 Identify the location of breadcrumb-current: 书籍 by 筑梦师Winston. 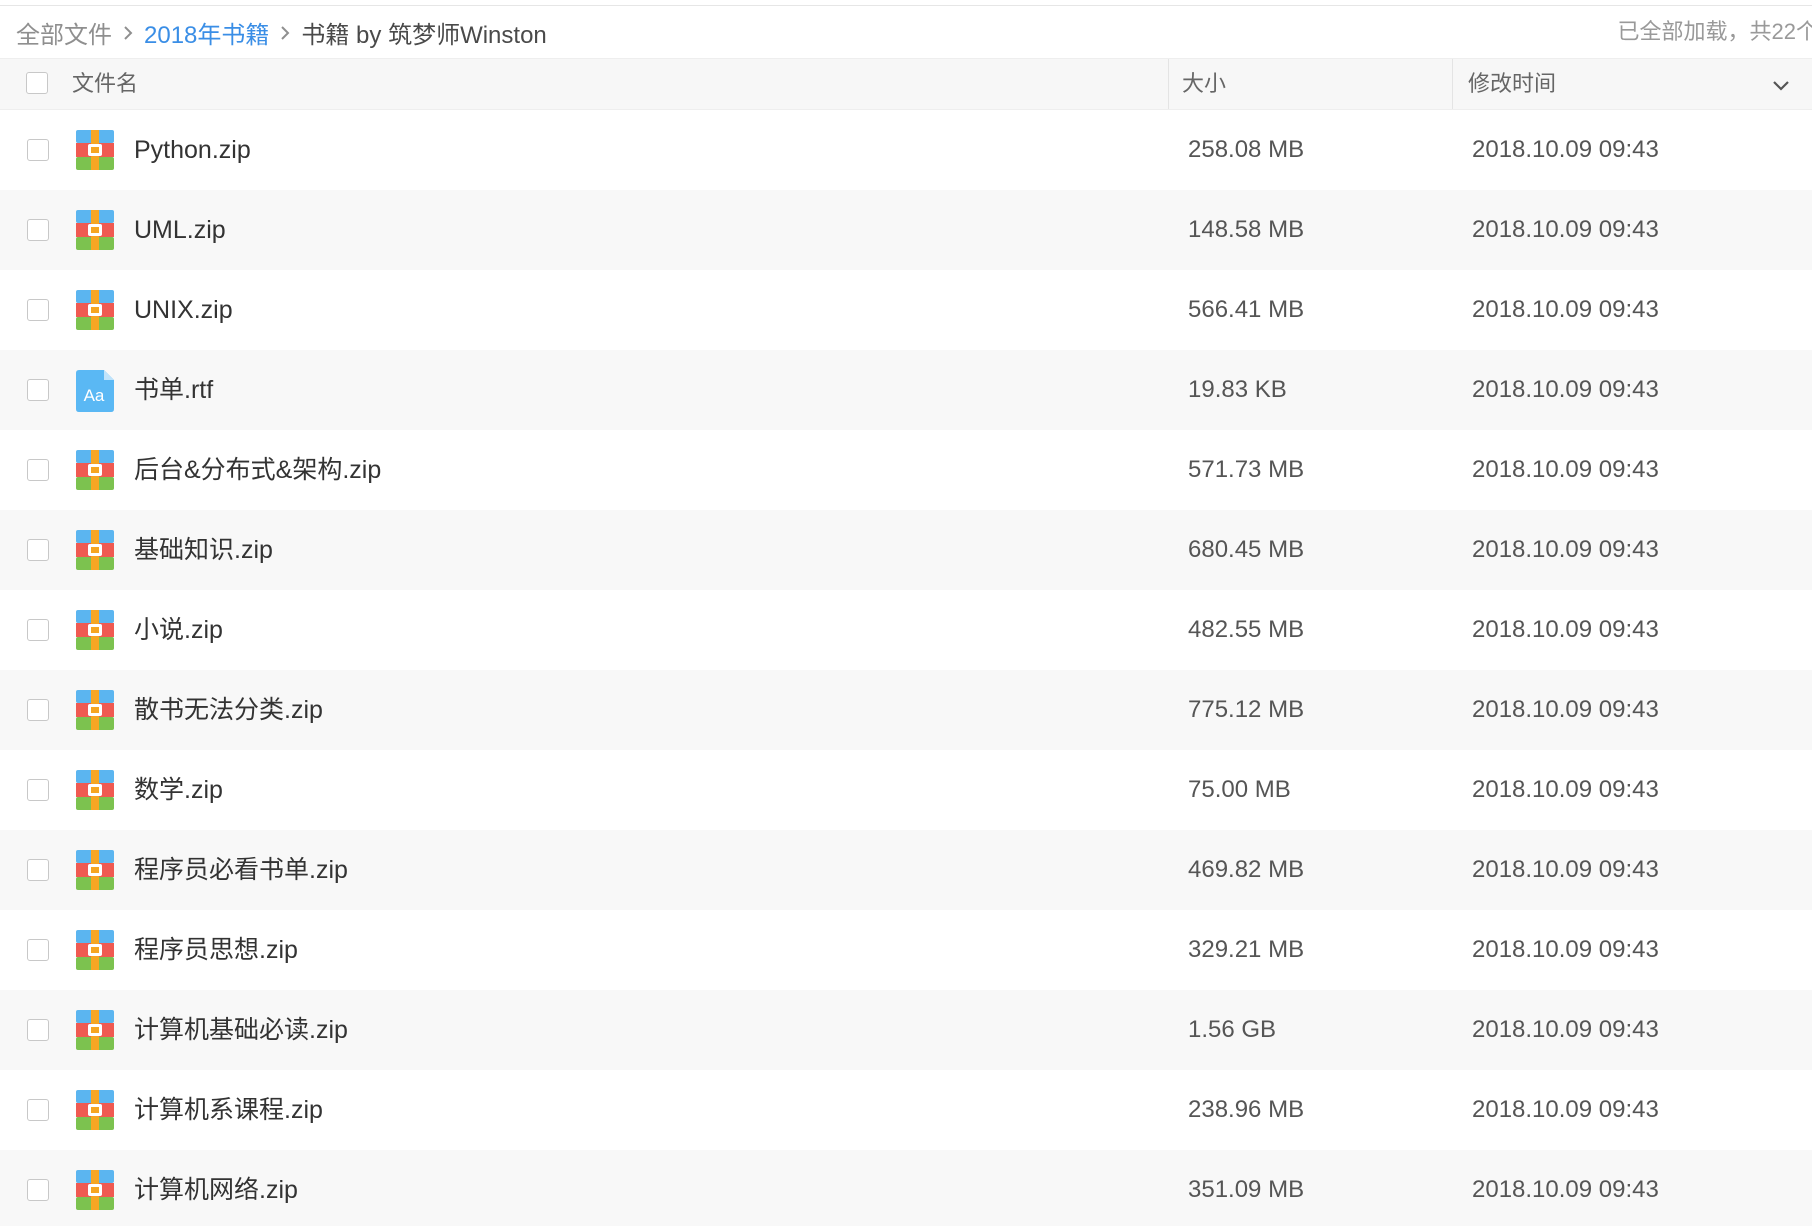
(424, 35).